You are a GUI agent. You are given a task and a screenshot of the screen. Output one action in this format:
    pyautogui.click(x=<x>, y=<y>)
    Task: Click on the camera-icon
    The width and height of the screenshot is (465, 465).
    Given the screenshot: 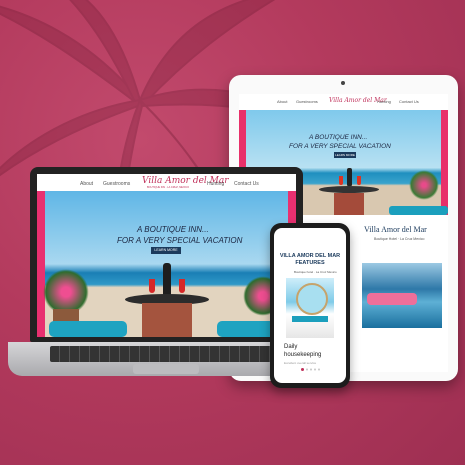 What is the action you would take?
    pyautogui.click(x=343, y=83)
    